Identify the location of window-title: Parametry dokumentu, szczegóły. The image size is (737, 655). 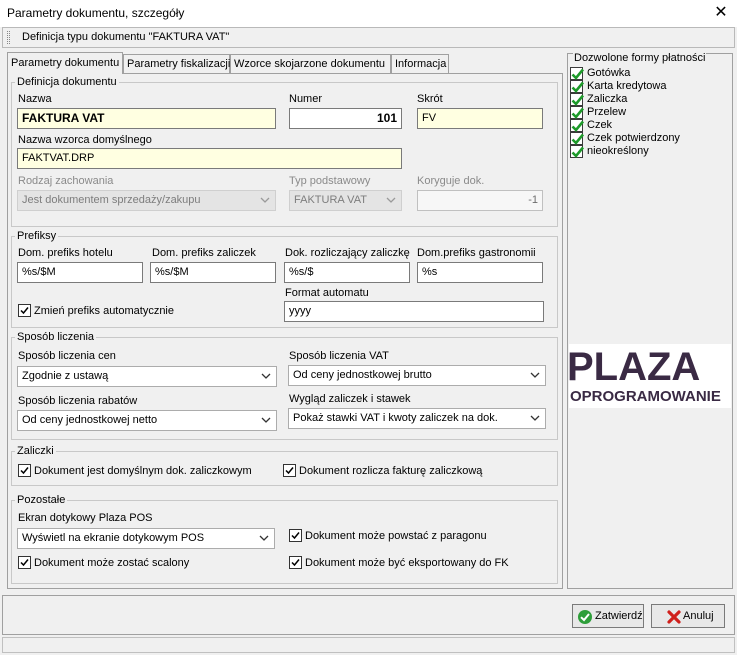
(96, 13).